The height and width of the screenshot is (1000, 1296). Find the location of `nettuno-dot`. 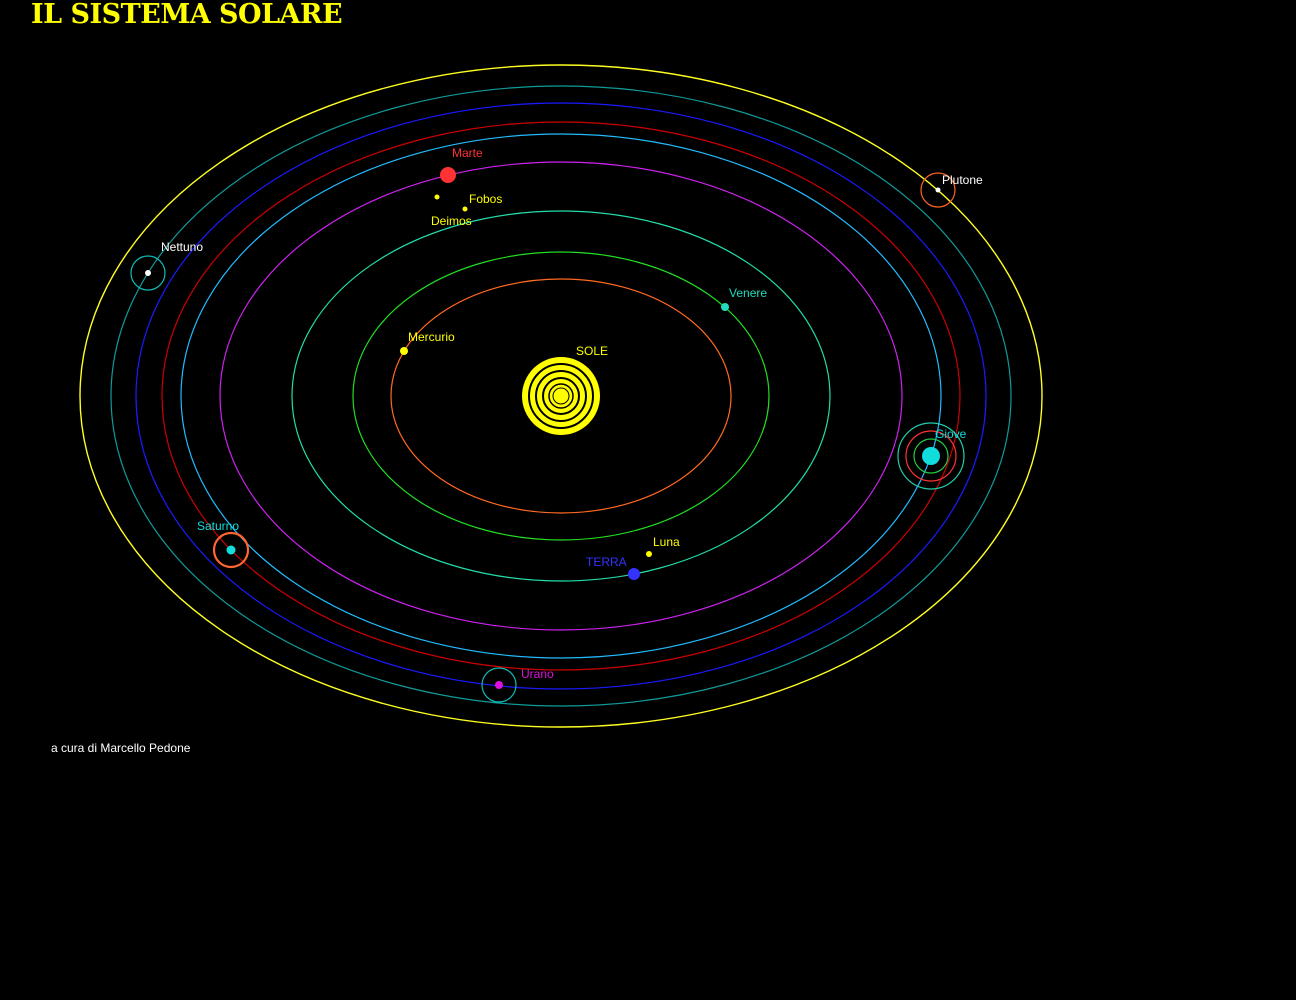

nettuno-dot is located at coordinates (148, 273).